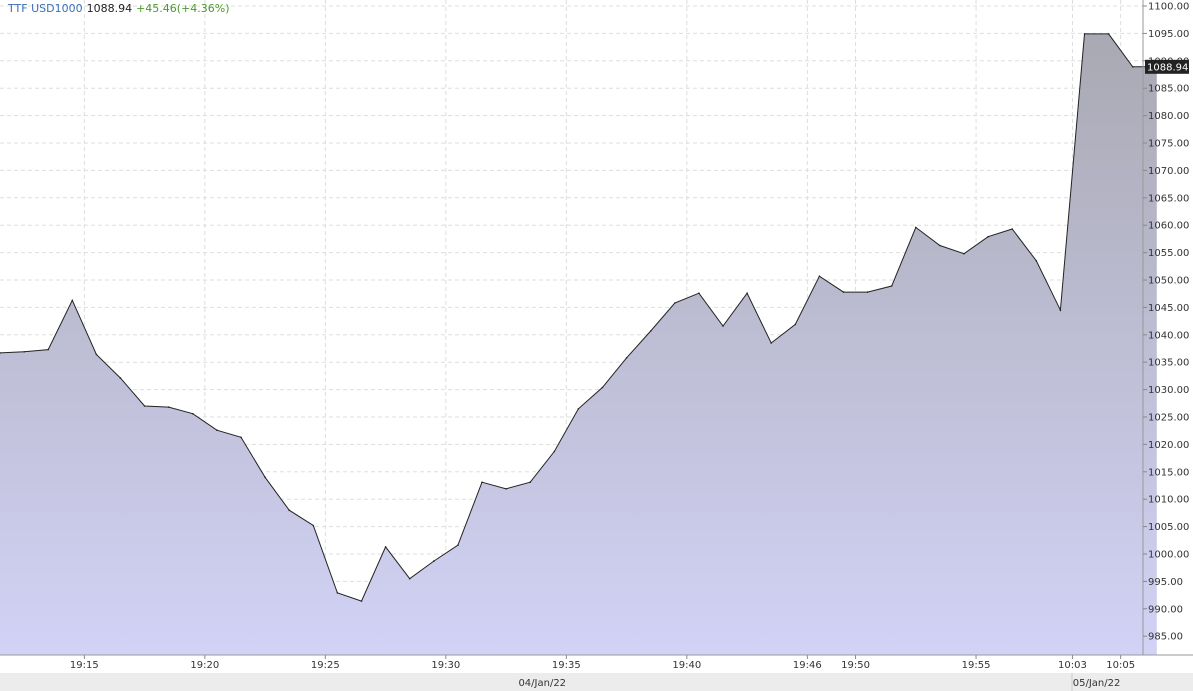 This screenshot has height=691, width=1193. I want to click on y-tick-label: 1080.00, so click(1168, 116).